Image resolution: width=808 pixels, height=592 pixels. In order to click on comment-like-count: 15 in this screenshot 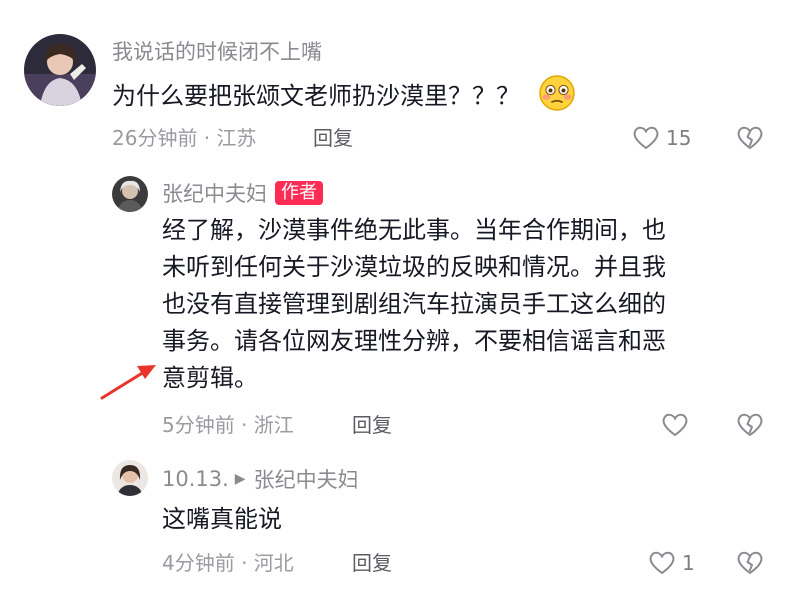, I will do `click(679, 138)`.